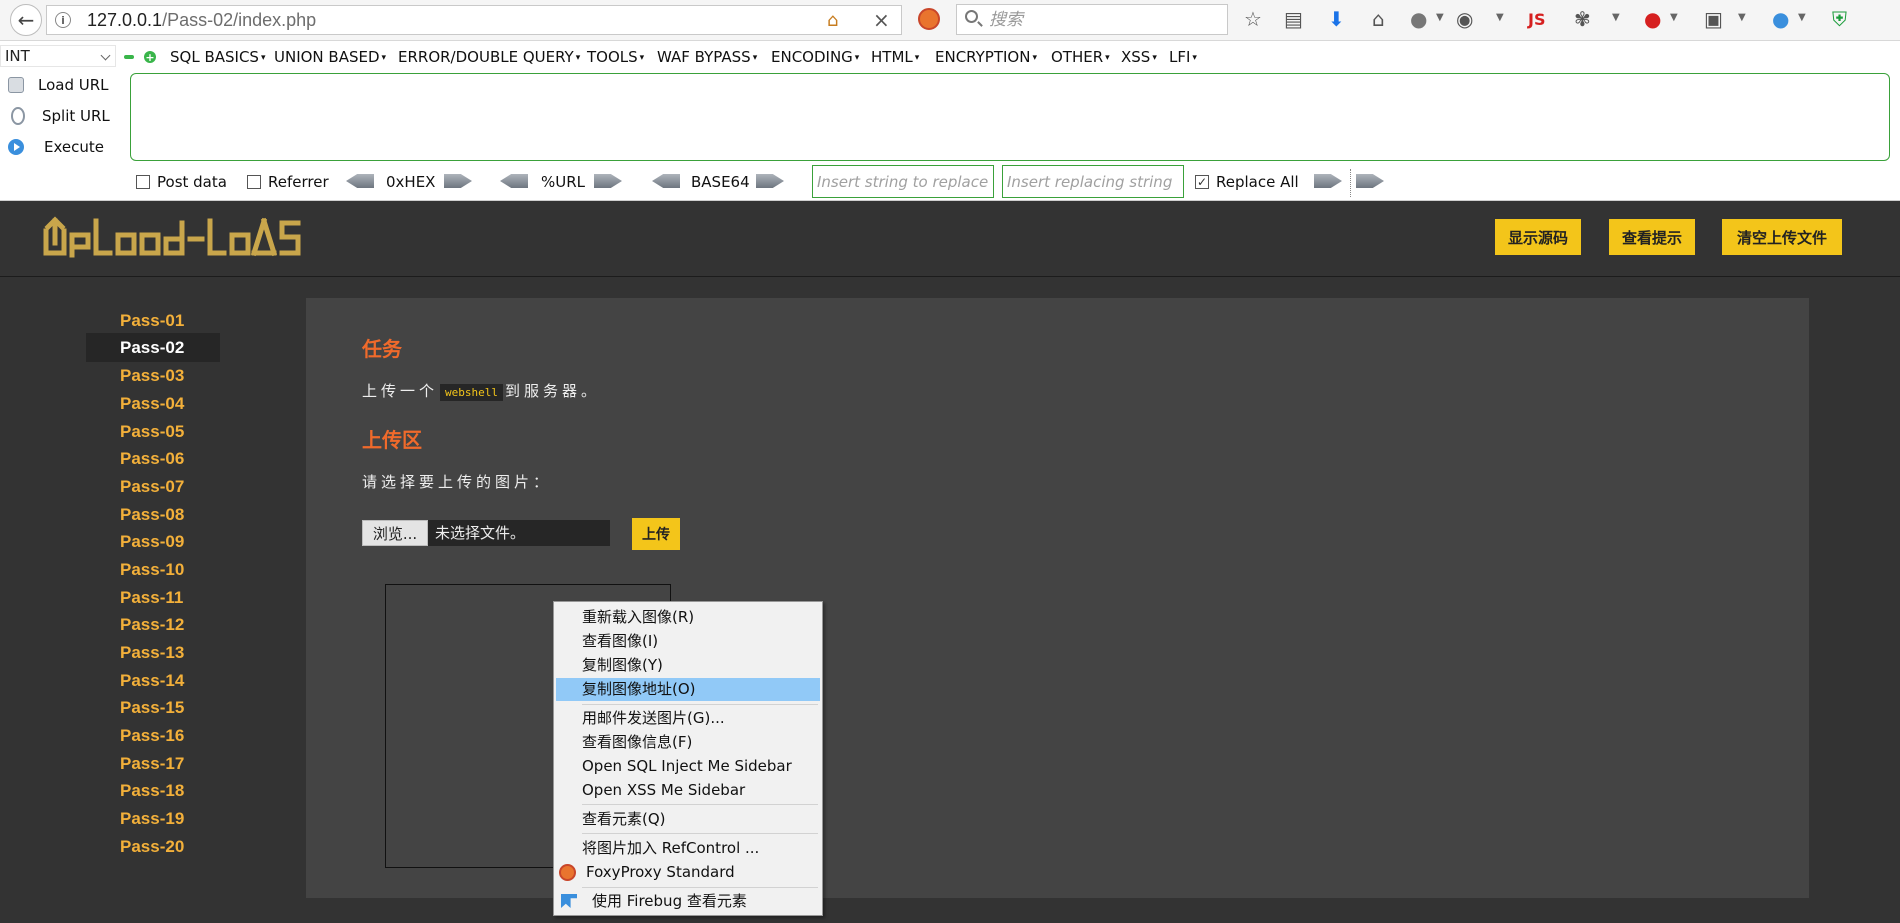 The image size is (1900, 923). Describe the element at coordinates (63, 20) in the screenshot. I see `info-icon: i` at that location.